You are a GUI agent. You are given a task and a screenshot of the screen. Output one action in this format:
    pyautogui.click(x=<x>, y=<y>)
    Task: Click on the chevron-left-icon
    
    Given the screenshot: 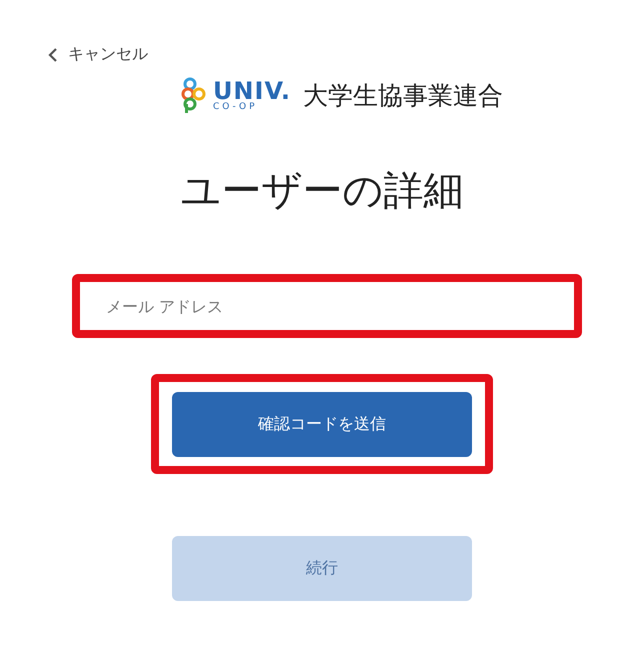 What is the action you would take?
    pyautogui.click(x=53, y=55)
    